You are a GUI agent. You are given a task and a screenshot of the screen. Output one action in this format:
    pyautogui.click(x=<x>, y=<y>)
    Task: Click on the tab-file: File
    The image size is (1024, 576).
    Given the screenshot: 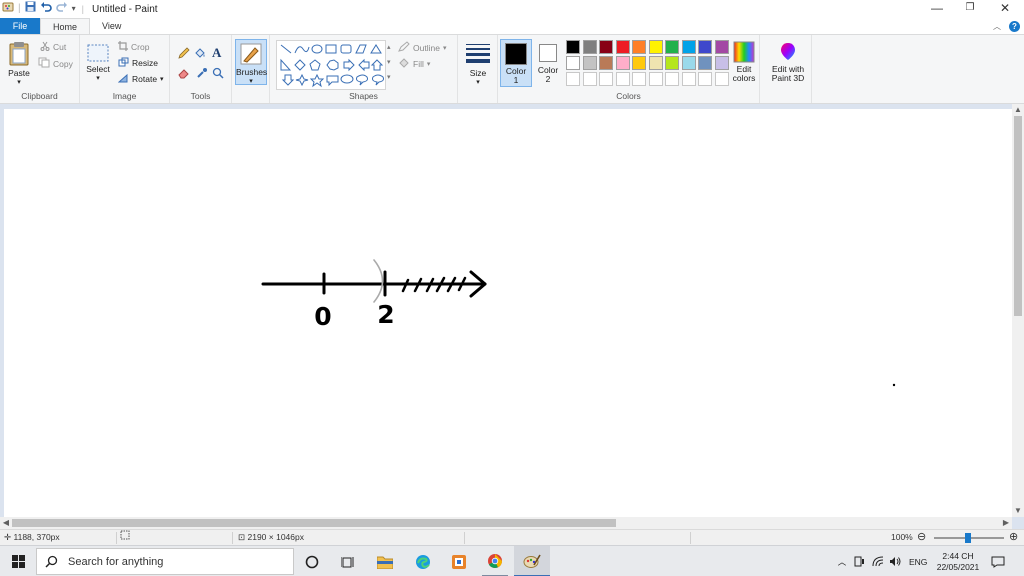 What is the action you would take?
    pyautogui.click(x=20, y=26)
    